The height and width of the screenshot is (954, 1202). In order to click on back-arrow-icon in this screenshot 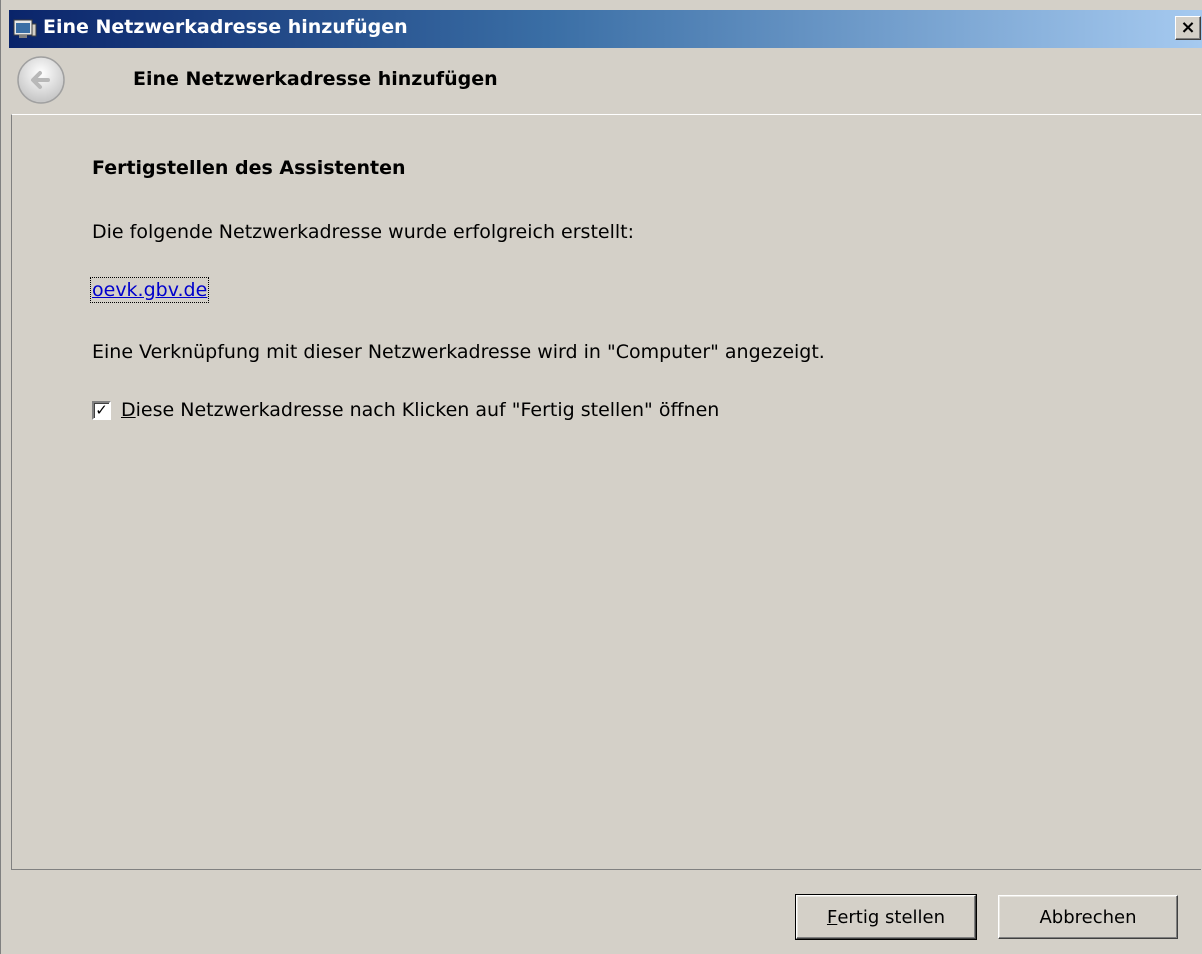, I will do `click(41, 80)`.